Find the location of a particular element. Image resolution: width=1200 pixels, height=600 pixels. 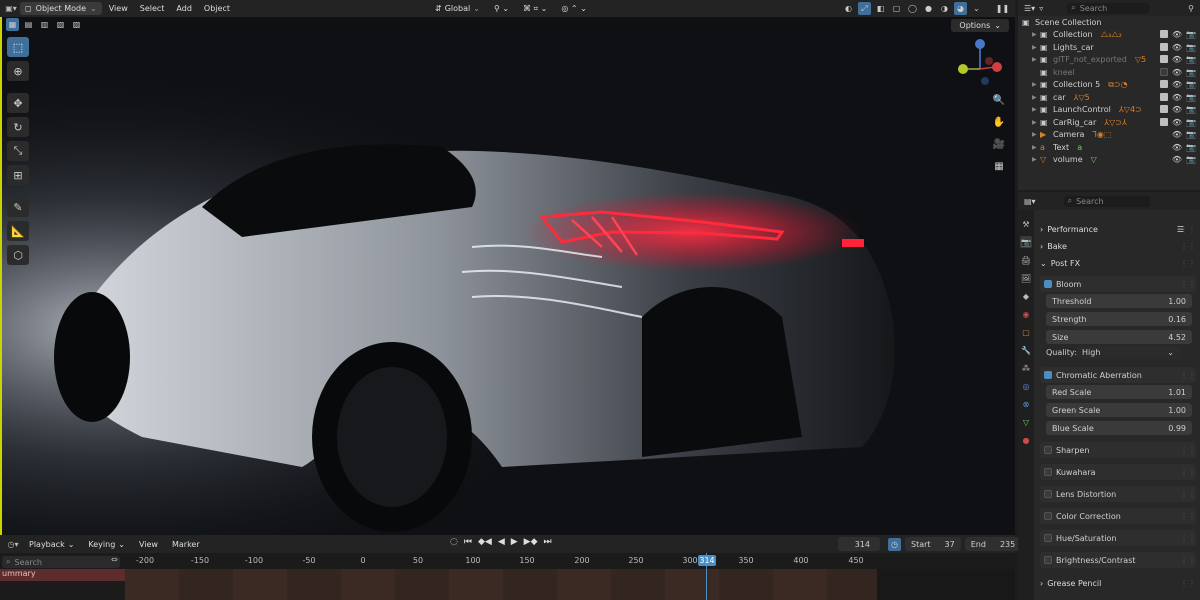

strength-field: Strength 0.16 is located at coordinates (1119, 319).